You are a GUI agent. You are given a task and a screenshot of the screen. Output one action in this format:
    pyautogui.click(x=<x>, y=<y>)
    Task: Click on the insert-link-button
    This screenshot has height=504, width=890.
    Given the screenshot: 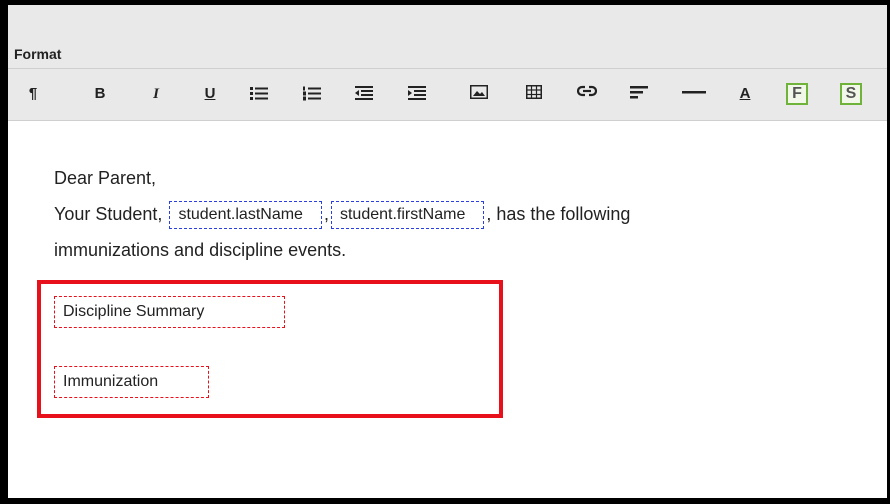 What is the action you would take?
    pyautogui.click(x=587, y=94)
    